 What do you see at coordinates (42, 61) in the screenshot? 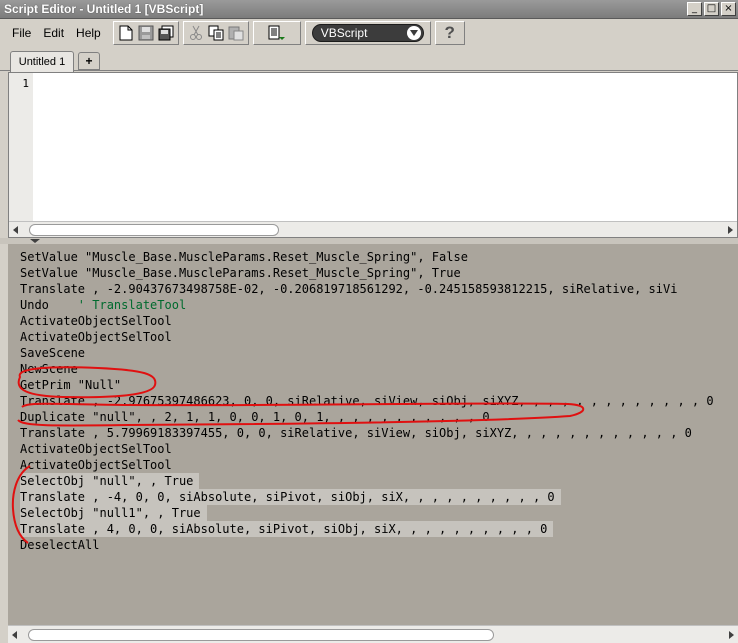
I see `tab-untitled-1: Untitled 1` at bounding box center [42, 61].